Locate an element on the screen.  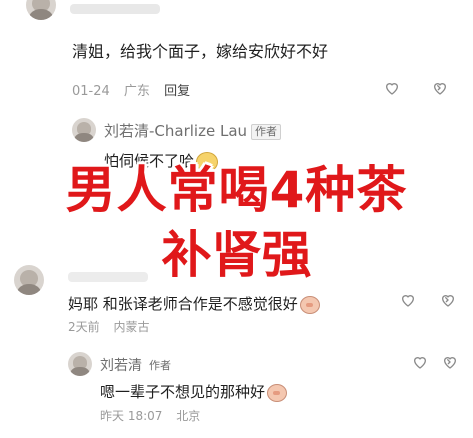
reply-text: 嗯一辈子不想见的那种好 is located at coordinates (194, 391).